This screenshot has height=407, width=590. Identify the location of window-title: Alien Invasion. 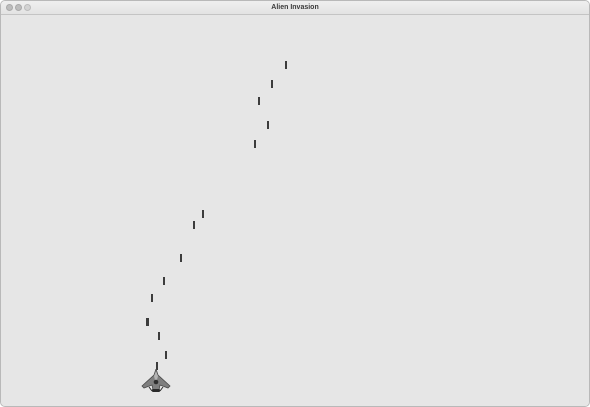
(295, 7).